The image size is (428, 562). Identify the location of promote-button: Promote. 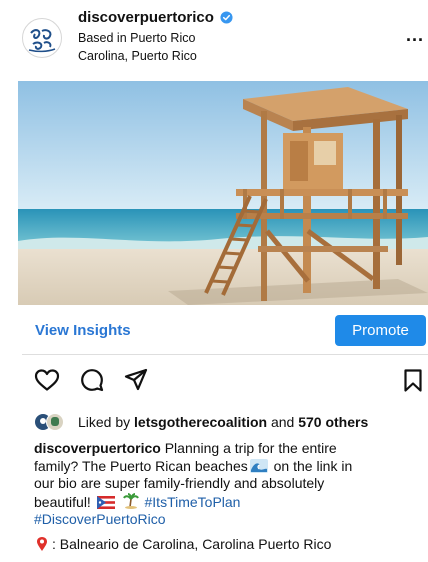
(380, 330).